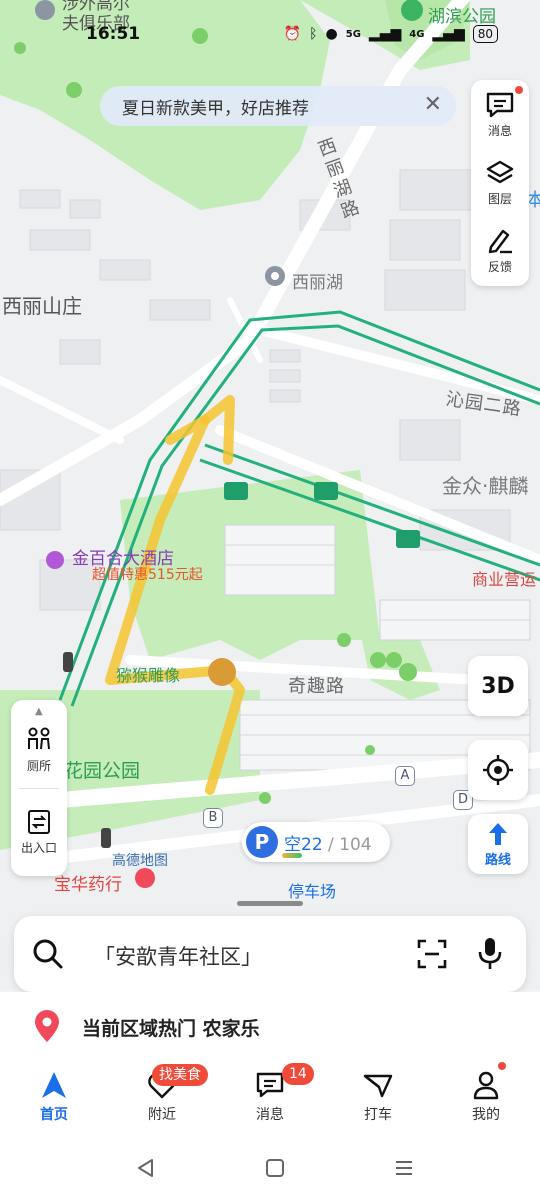 The width and height of the screenshot is (540, 1200). I want to click on toilet-button: 厕所, so click(39, 750).